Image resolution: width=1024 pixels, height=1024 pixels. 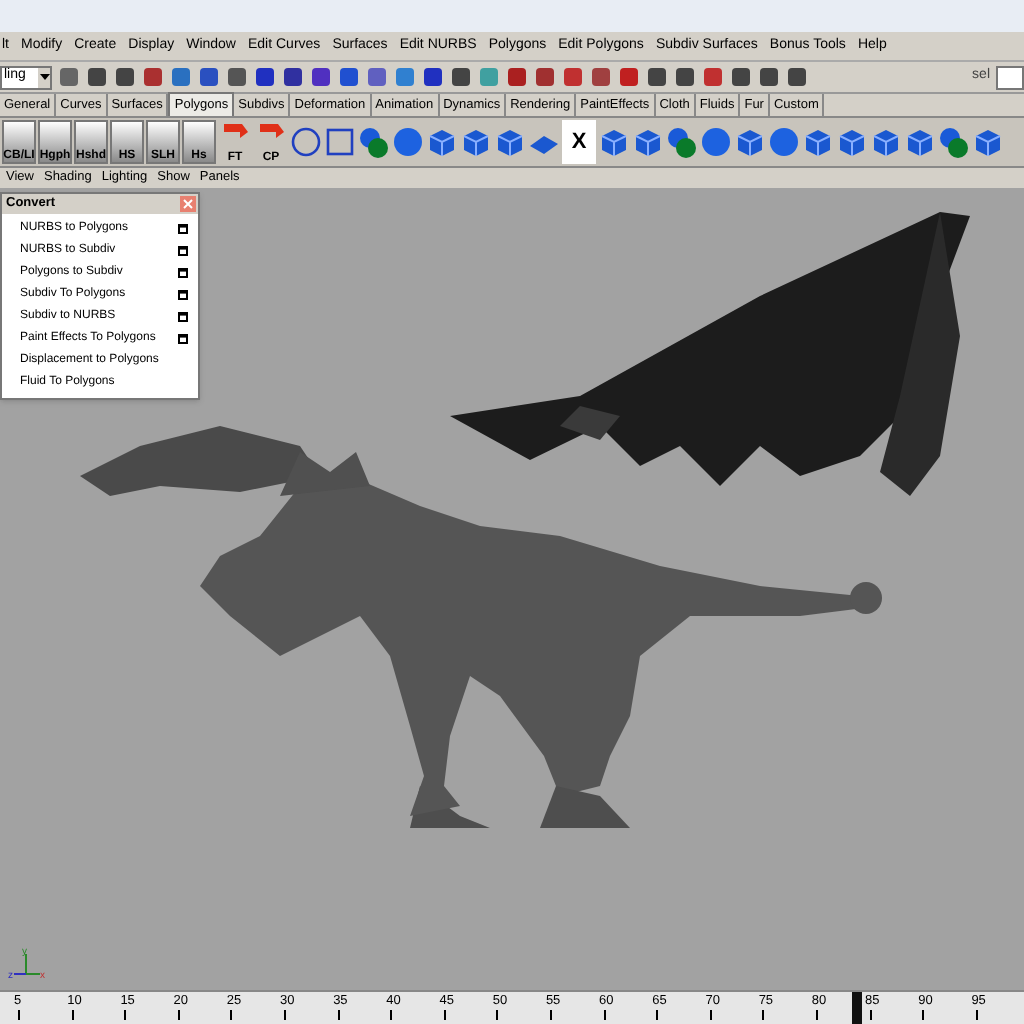 I want to click on selection-input-field, so click(x=1010, y=77).